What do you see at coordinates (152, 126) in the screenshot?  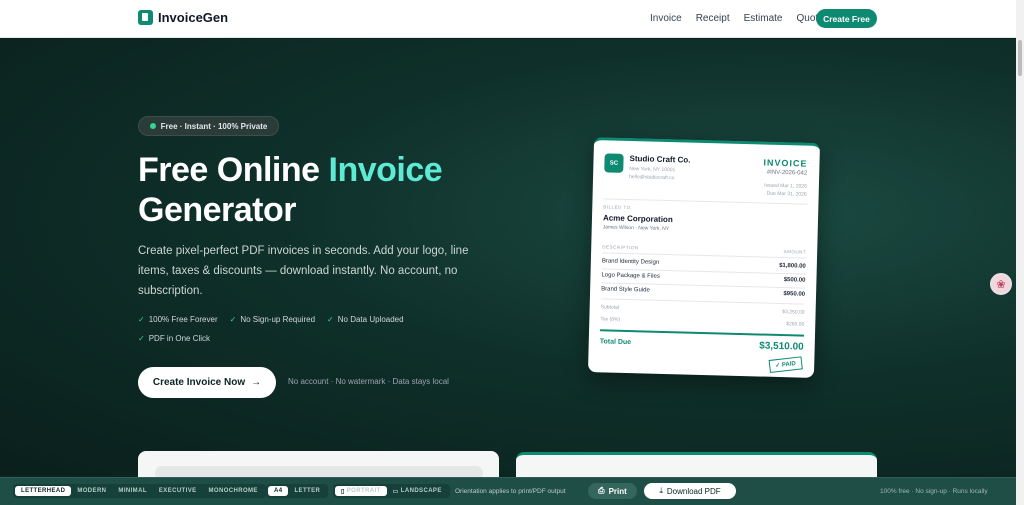 I see `status-dot-icon` at bounding box center [152, 126].